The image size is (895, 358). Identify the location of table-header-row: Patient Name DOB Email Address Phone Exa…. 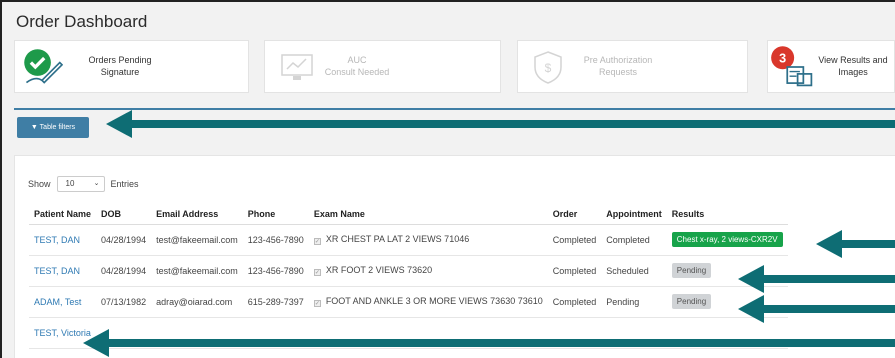
(408, 214).